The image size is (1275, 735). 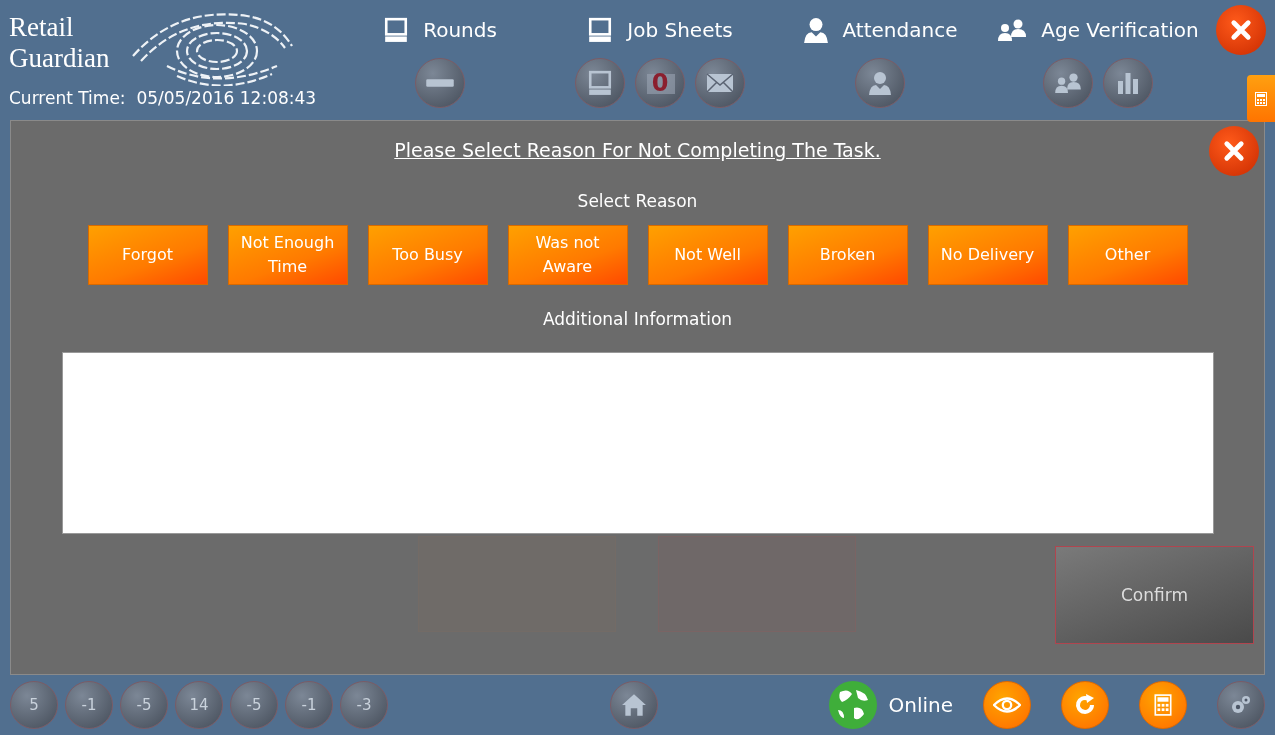 I want to click on reason-button: Not Enough Time, so click(x=287, y=255).